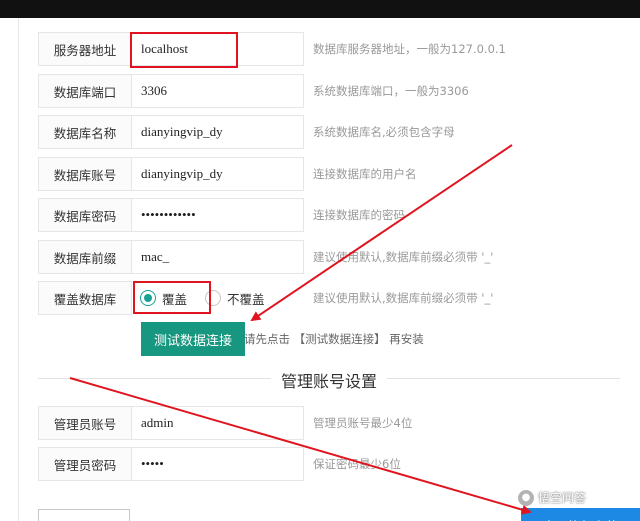 Image resolution: width=640 pixels, height=521 pixels. What do you see at coordinates (193, 339) in the screenshot?
I see `test-connection-button: 测试数据连接` at bounding box center [193, 339].